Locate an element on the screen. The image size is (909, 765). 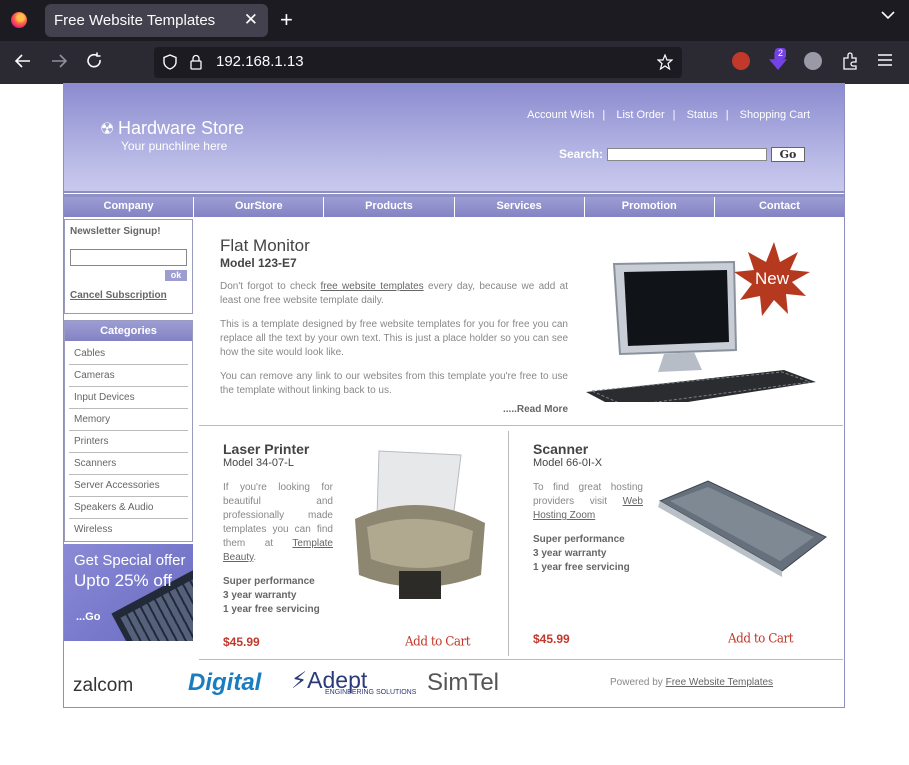
bookmark-star-icon is located at coordinates (665, 62).